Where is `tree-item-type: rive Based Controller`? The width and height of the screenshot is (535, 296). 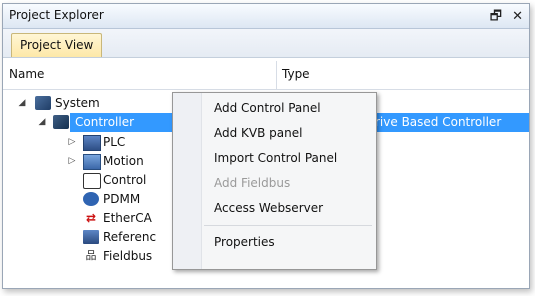 tree-item-type: rive Based Controller is located at coordinates (438, 122).